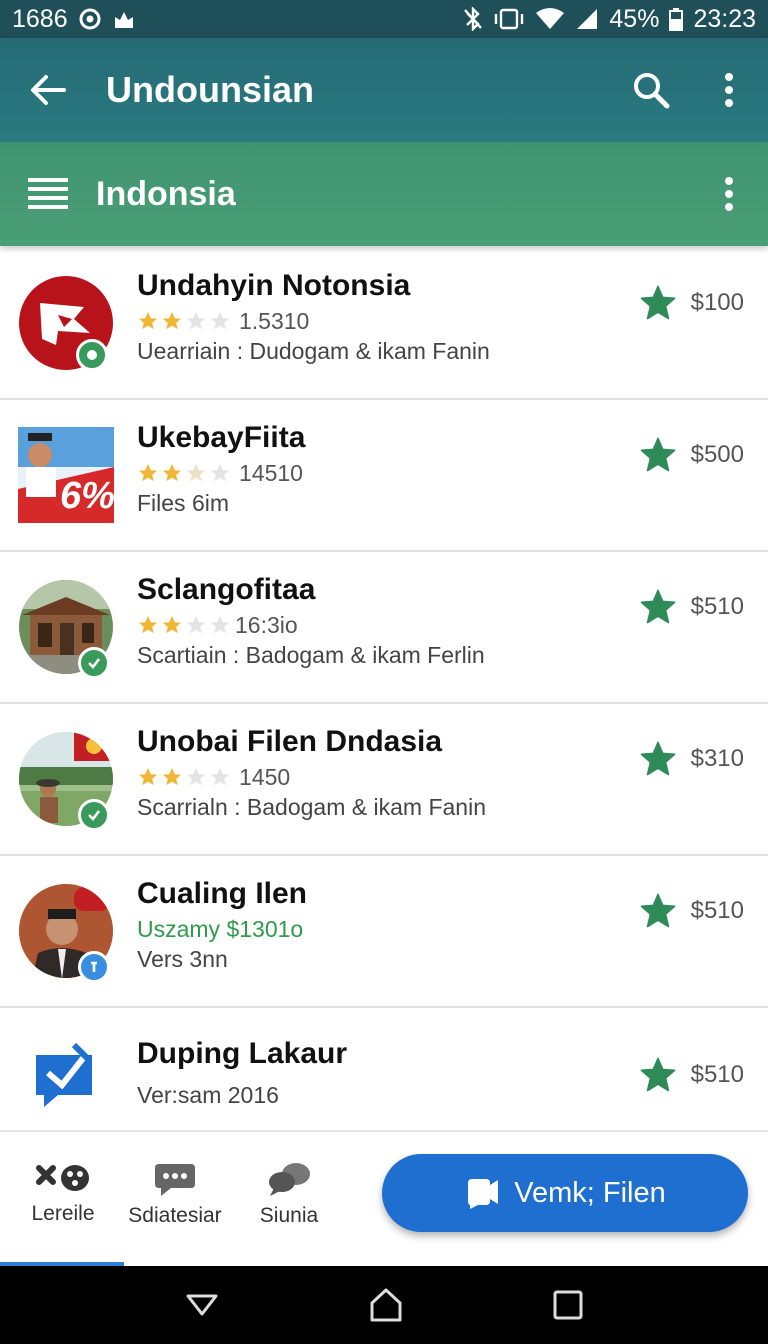 This screenshot has height=1344, width=768. Describe the element at coordinates (509, 19) in the screenshot. I see `vibrate-icon` at that location.